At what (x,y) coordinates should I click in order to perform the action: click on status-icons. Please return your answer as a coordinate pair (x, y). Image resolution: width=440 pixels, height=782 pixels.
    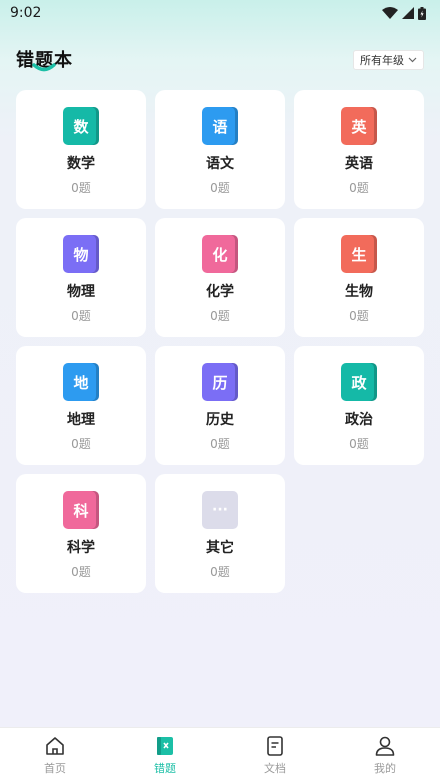
    Looking at the image, I should click on (404, 13).